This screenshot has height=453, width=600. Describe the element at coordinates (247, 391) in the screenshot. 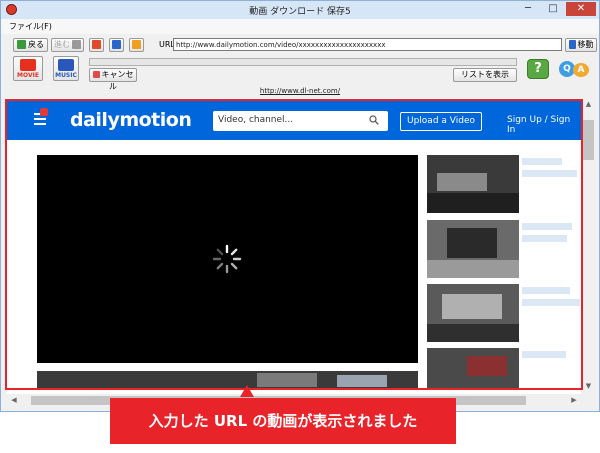

I see `callout-pointer` at that location.